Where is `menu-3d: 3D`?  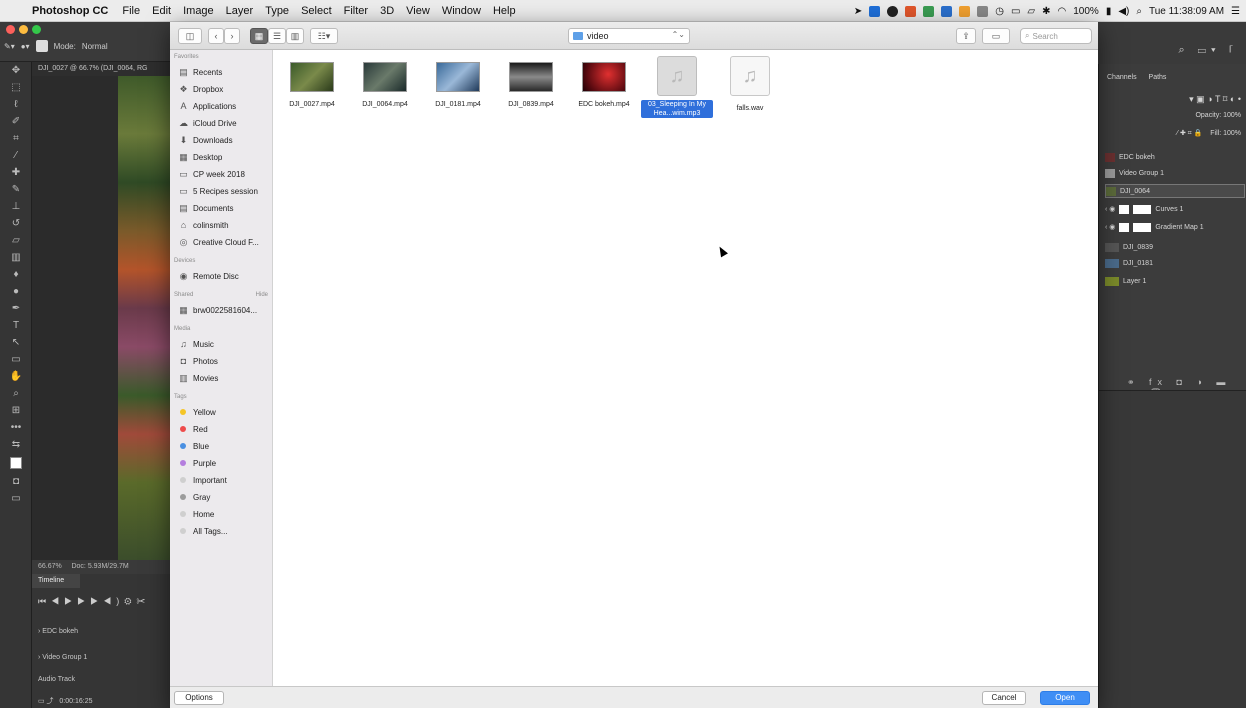 menu-3d: 3D is located at coordinates (387, 11).